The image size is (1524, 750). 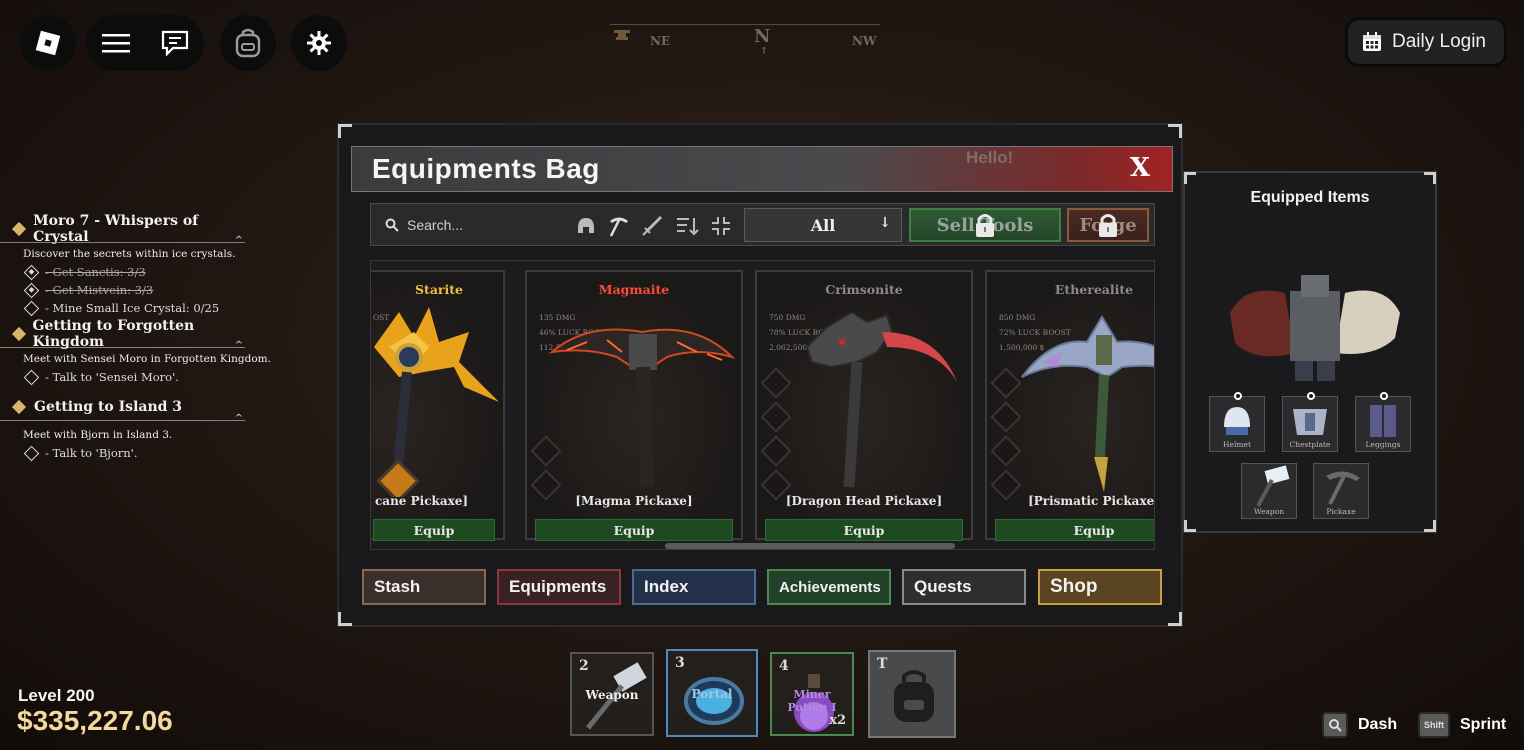 What do you see at coordinates (829, 587) in the screenshot?
I see `tab-achievements: Achievements` at bounding box center [829, 587].